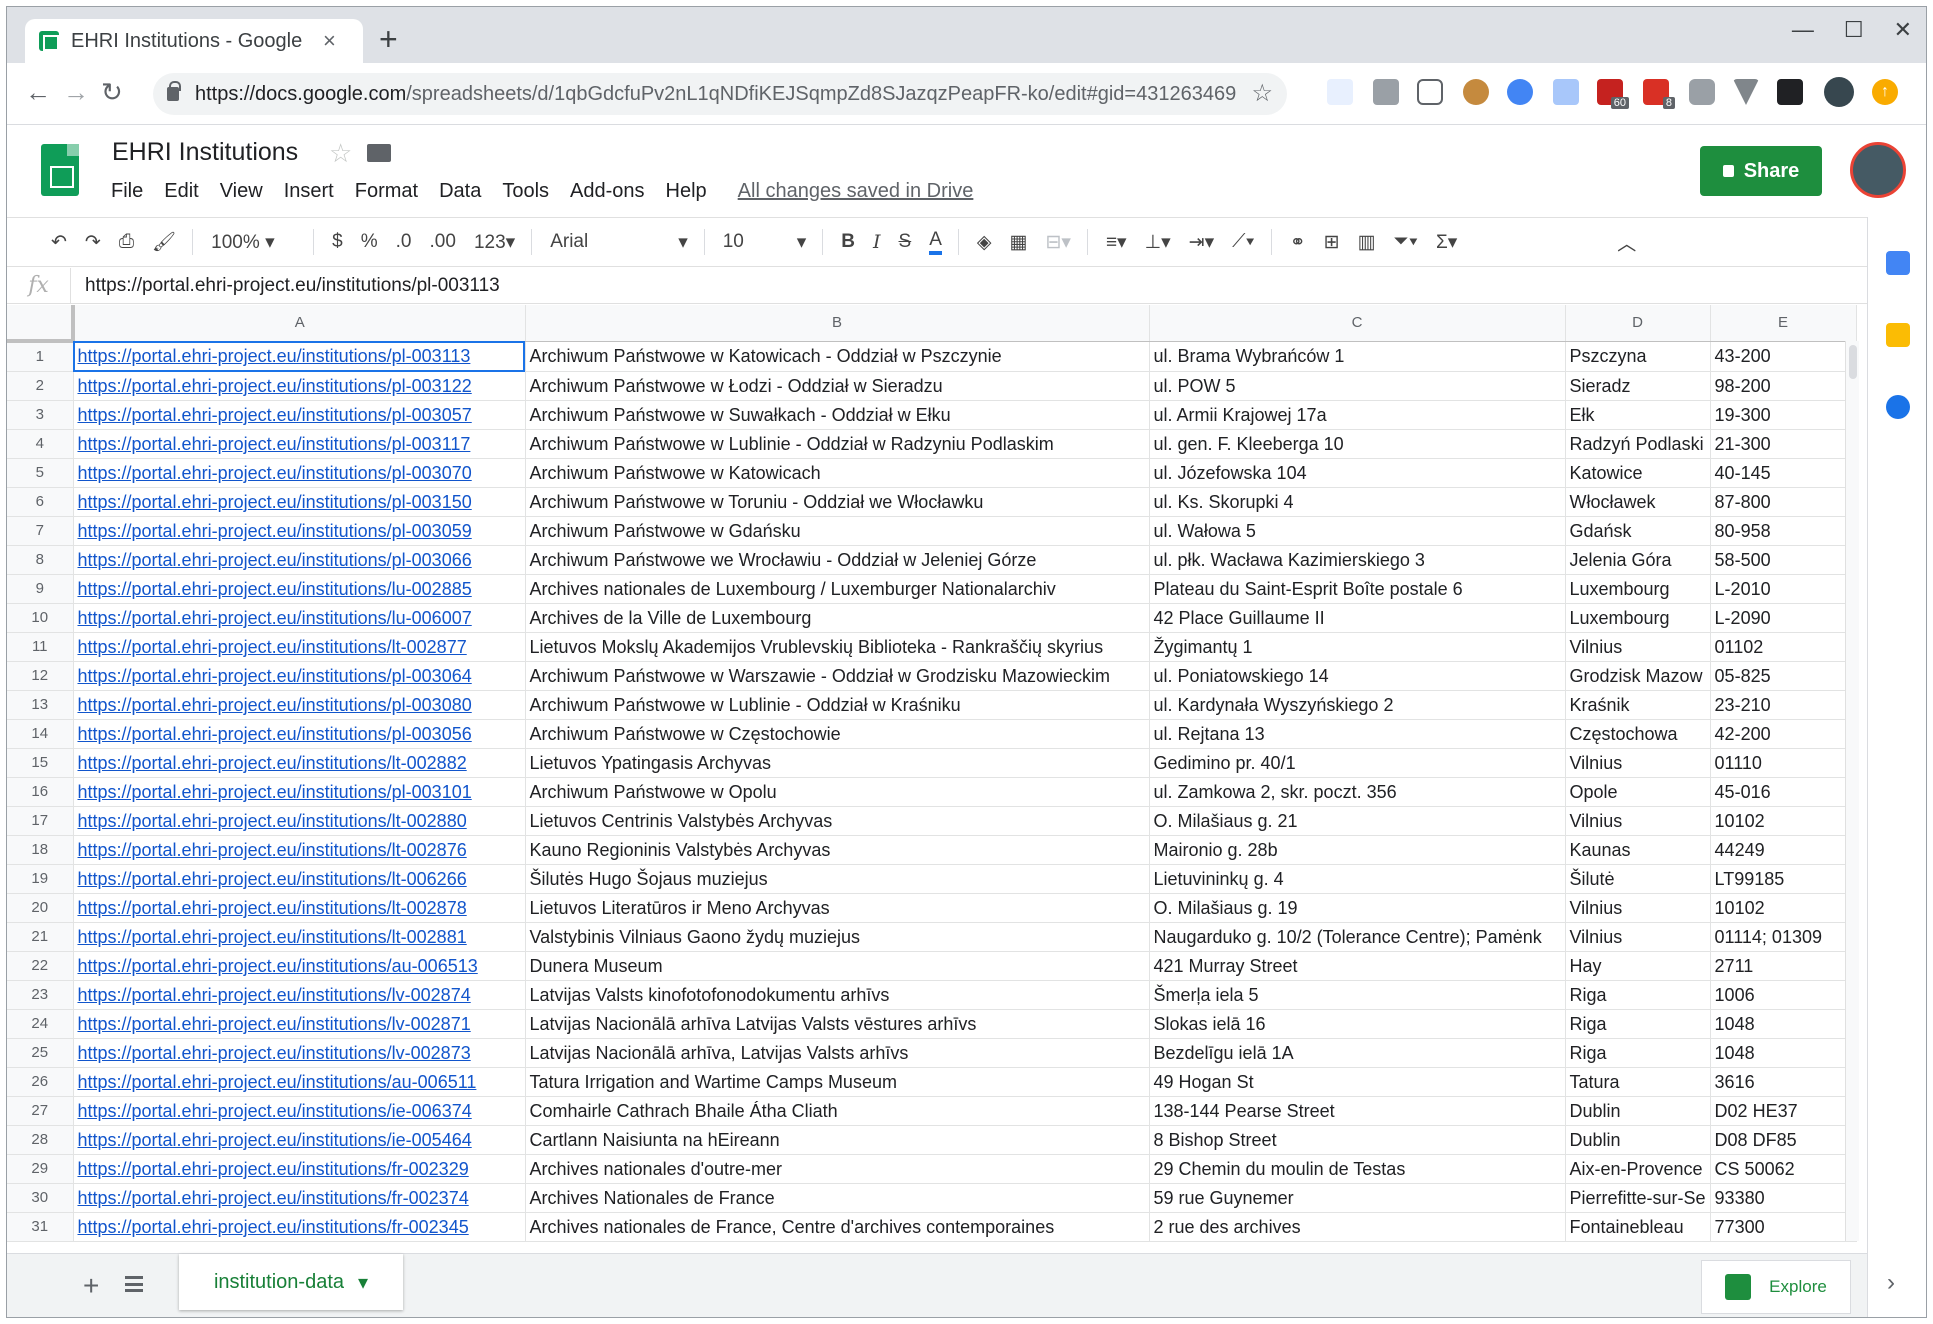  I want to click on table-cell: 87-800, so click(1783, 502).